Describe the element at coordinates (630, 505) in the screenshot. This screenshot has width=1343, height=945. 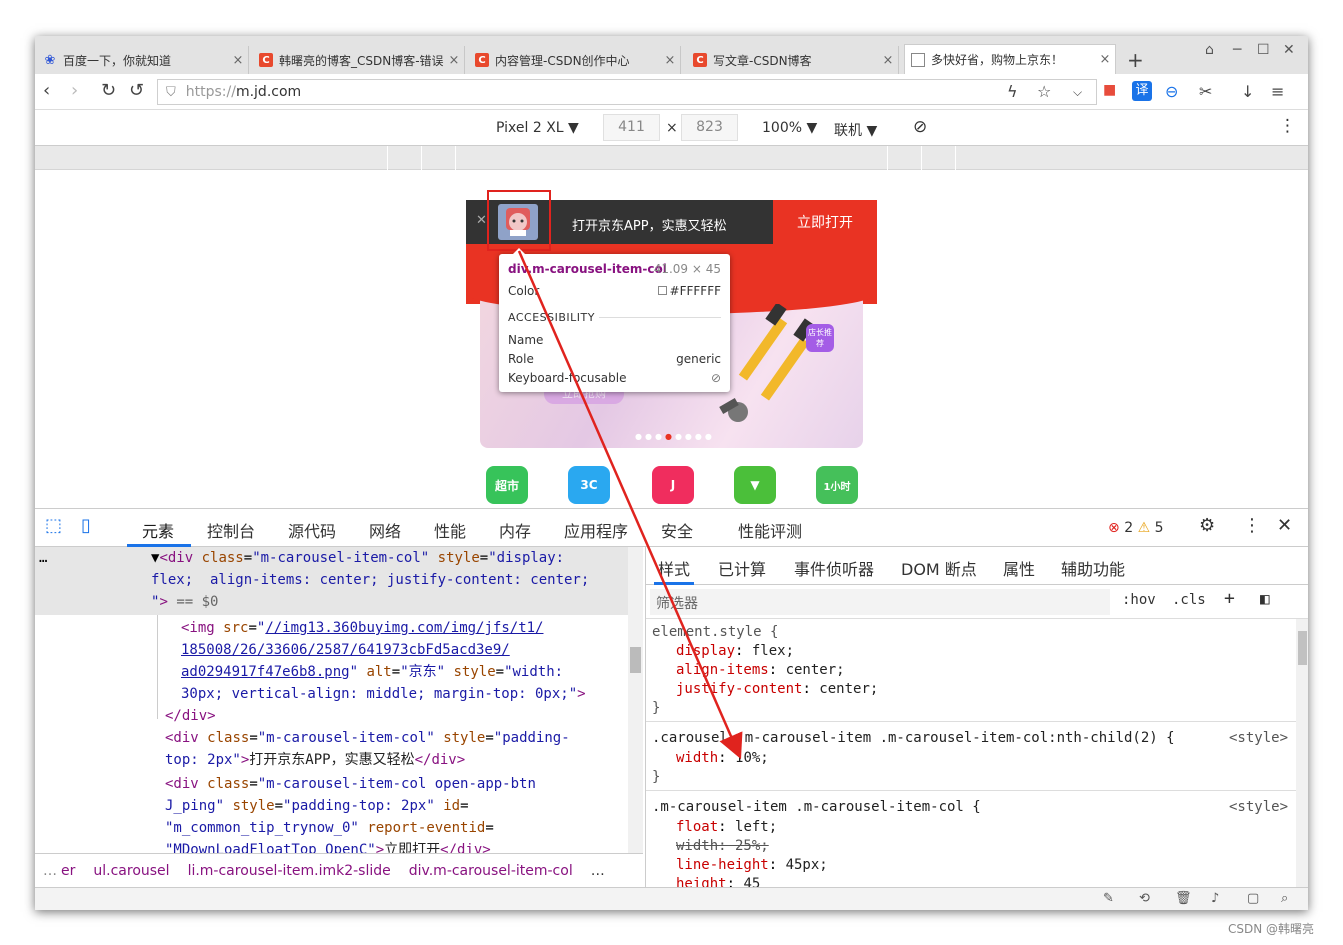
I see `annotation-arrow` at that location.